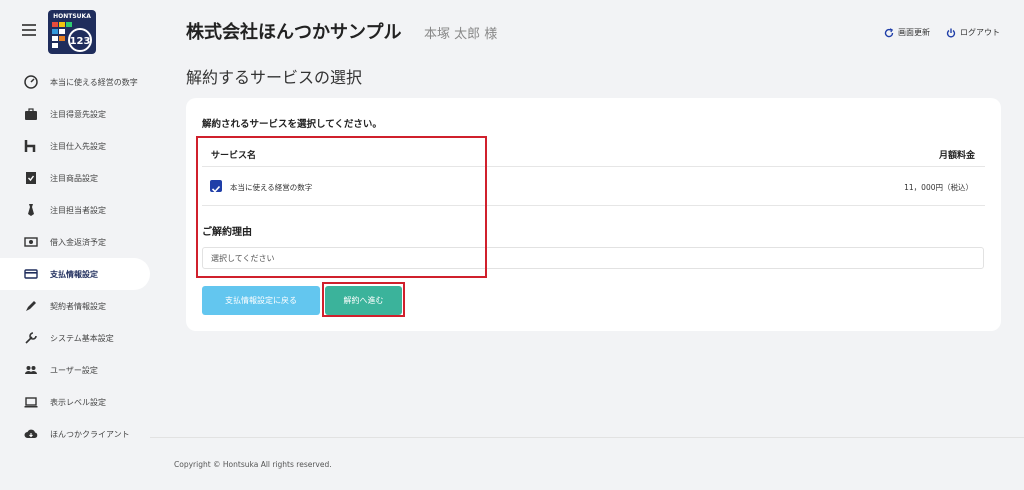 Image resolution: width=1024 pixels, height=490 pixels. I want to click on credit-card-icon, so click(31, 274).